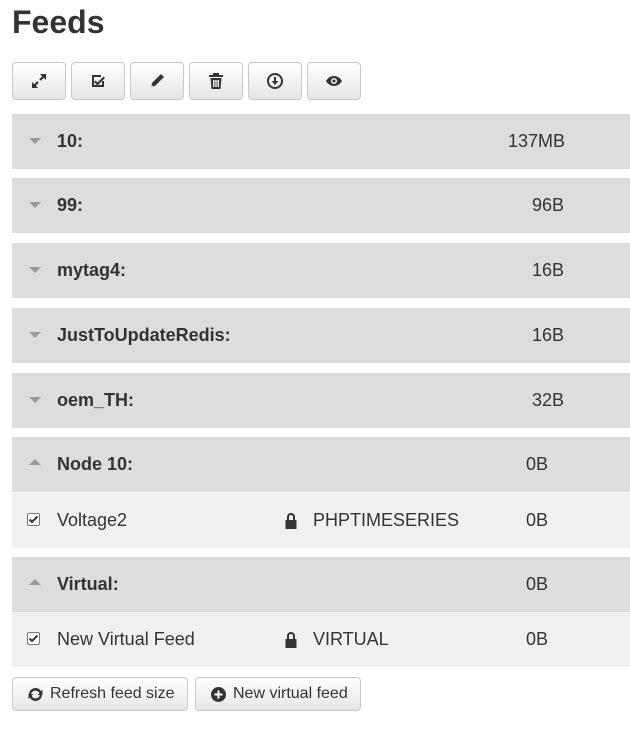 The height and width of the screenshot is (739, 630). I want to click on refresh-feed-size-button: Refresh feed size, so click(100, 694).